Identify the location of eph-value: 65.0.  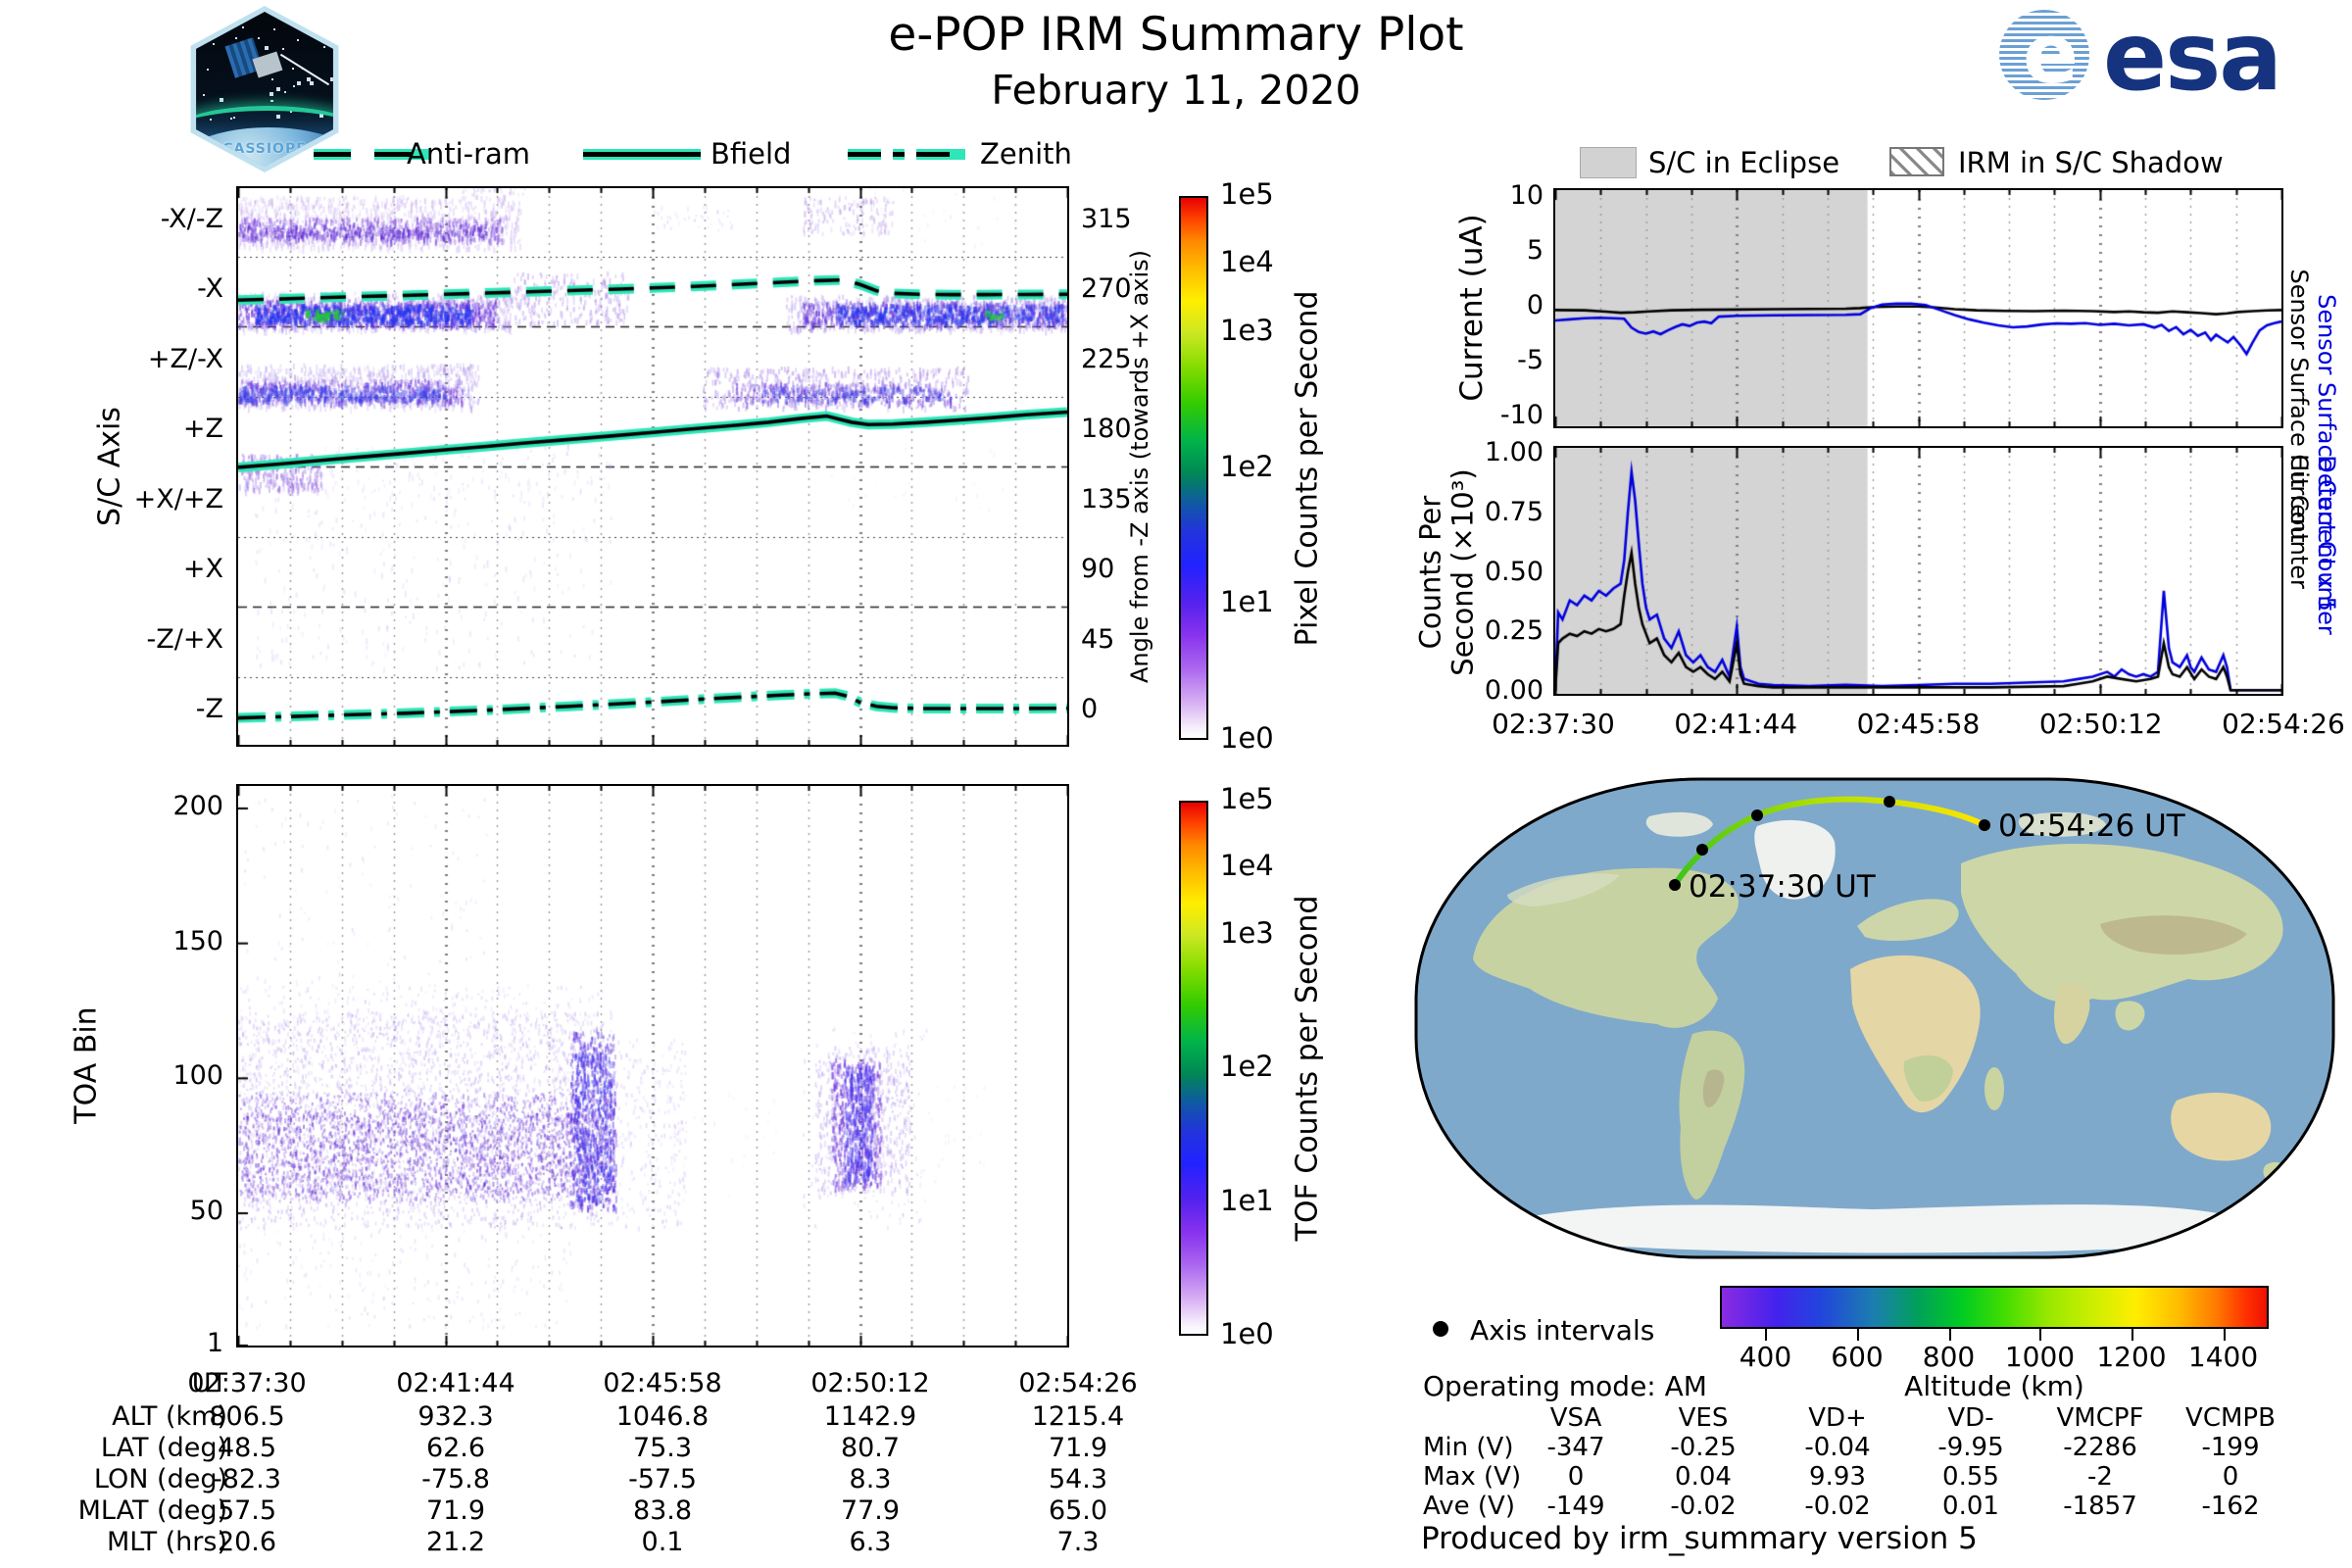
(1078, 1510).